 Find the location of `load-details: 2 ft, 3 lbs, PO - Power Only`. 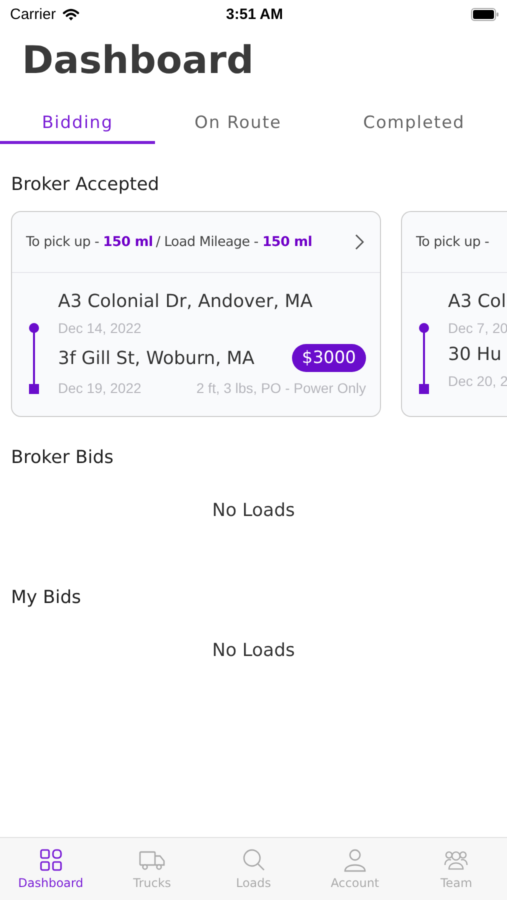

load-details: 2 ft, 3 lbs, PO - Power Only is located at coordinates (281, 388).